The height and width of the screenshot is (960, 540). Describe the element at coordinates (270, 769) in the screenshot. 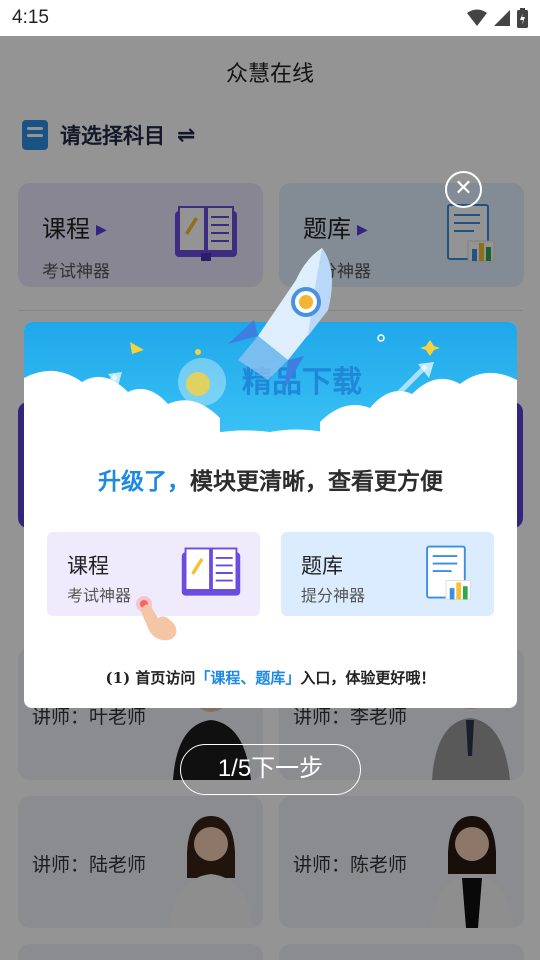

I see `next-step-button: 1/5下一步` at that location.